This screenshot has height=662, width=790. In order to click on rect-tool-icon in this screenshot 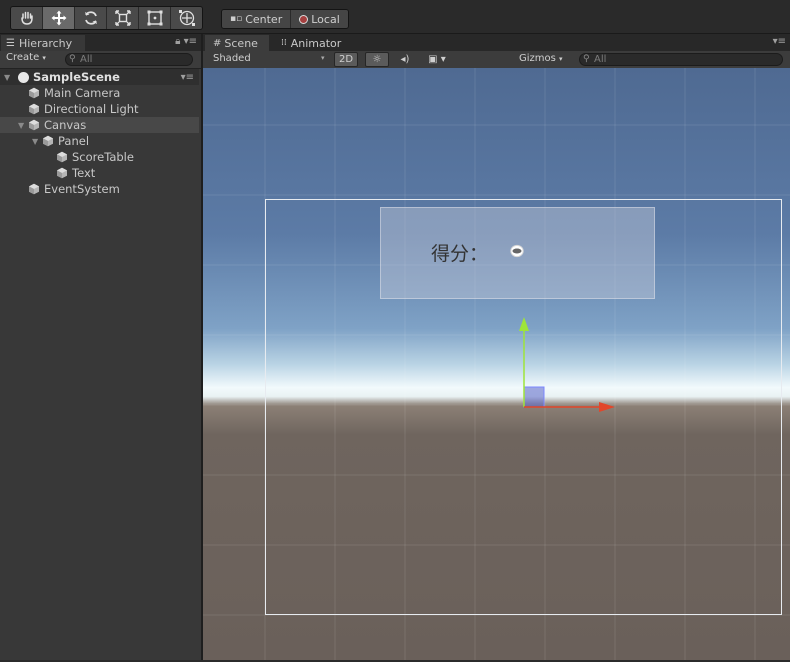, I will do `click(154, 18)`.